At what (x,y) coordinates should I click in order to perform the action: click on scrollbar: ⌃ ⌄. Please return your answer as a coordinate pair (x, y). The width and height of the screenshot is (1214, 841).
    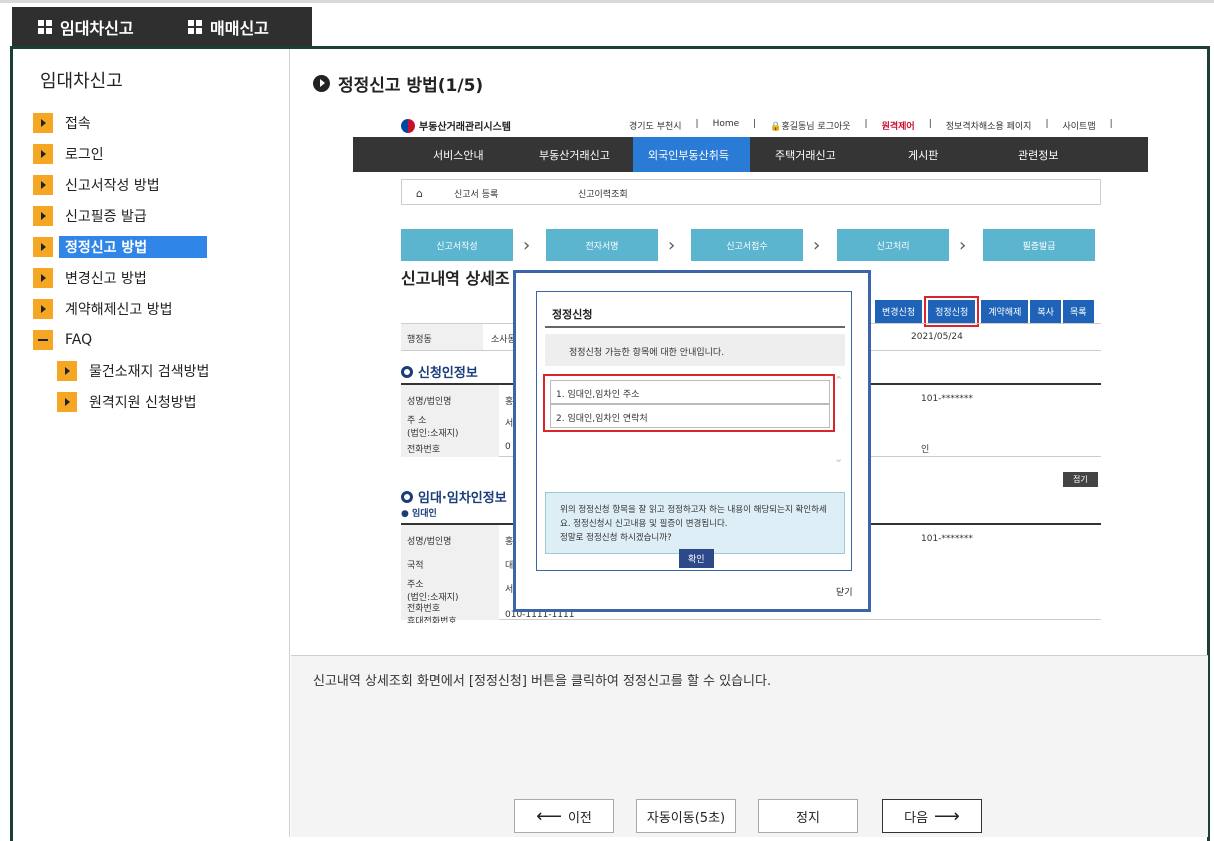
    Looking at the image, I should click on (839, 419).